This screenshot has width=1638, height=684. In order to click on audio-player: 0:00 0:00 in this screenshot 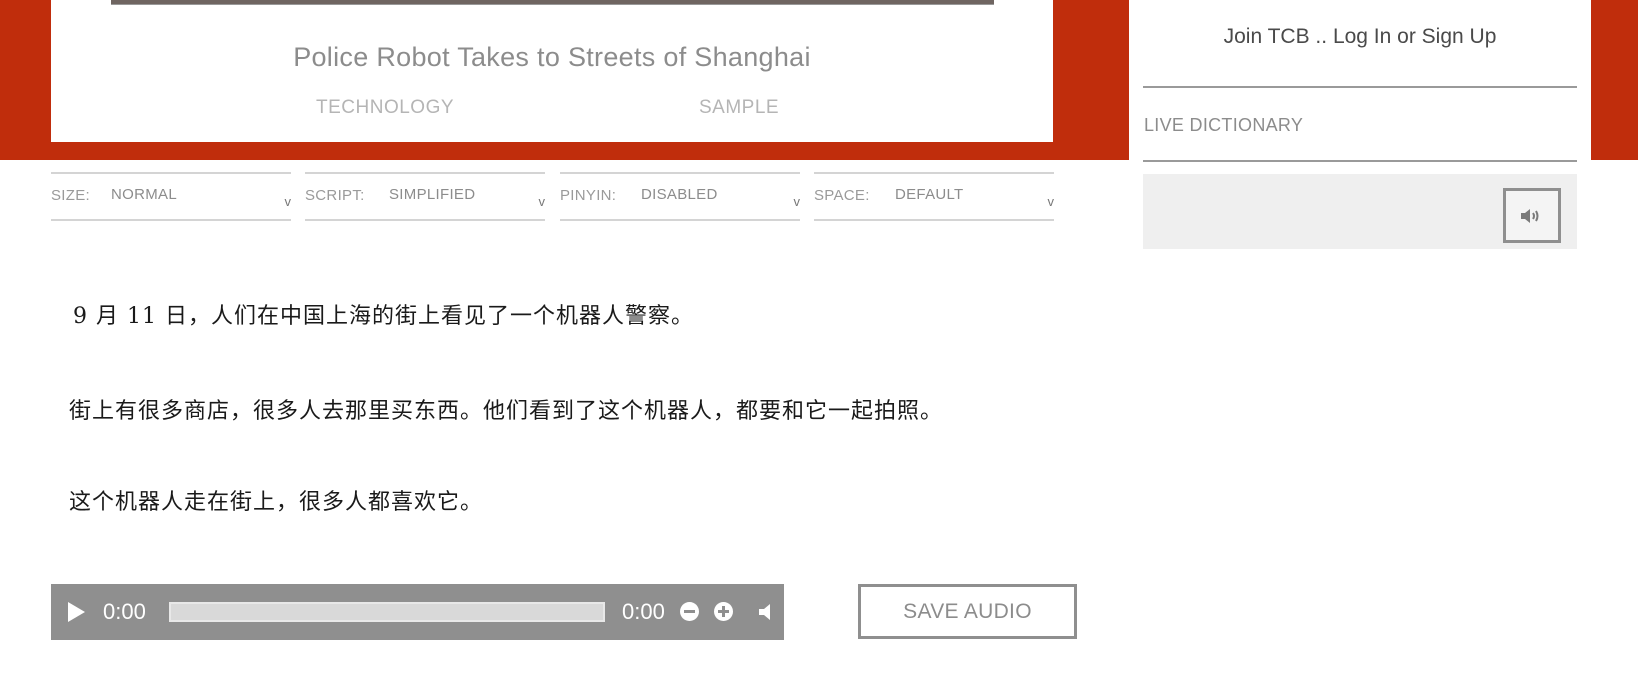, I will do `click(417, 612)`.